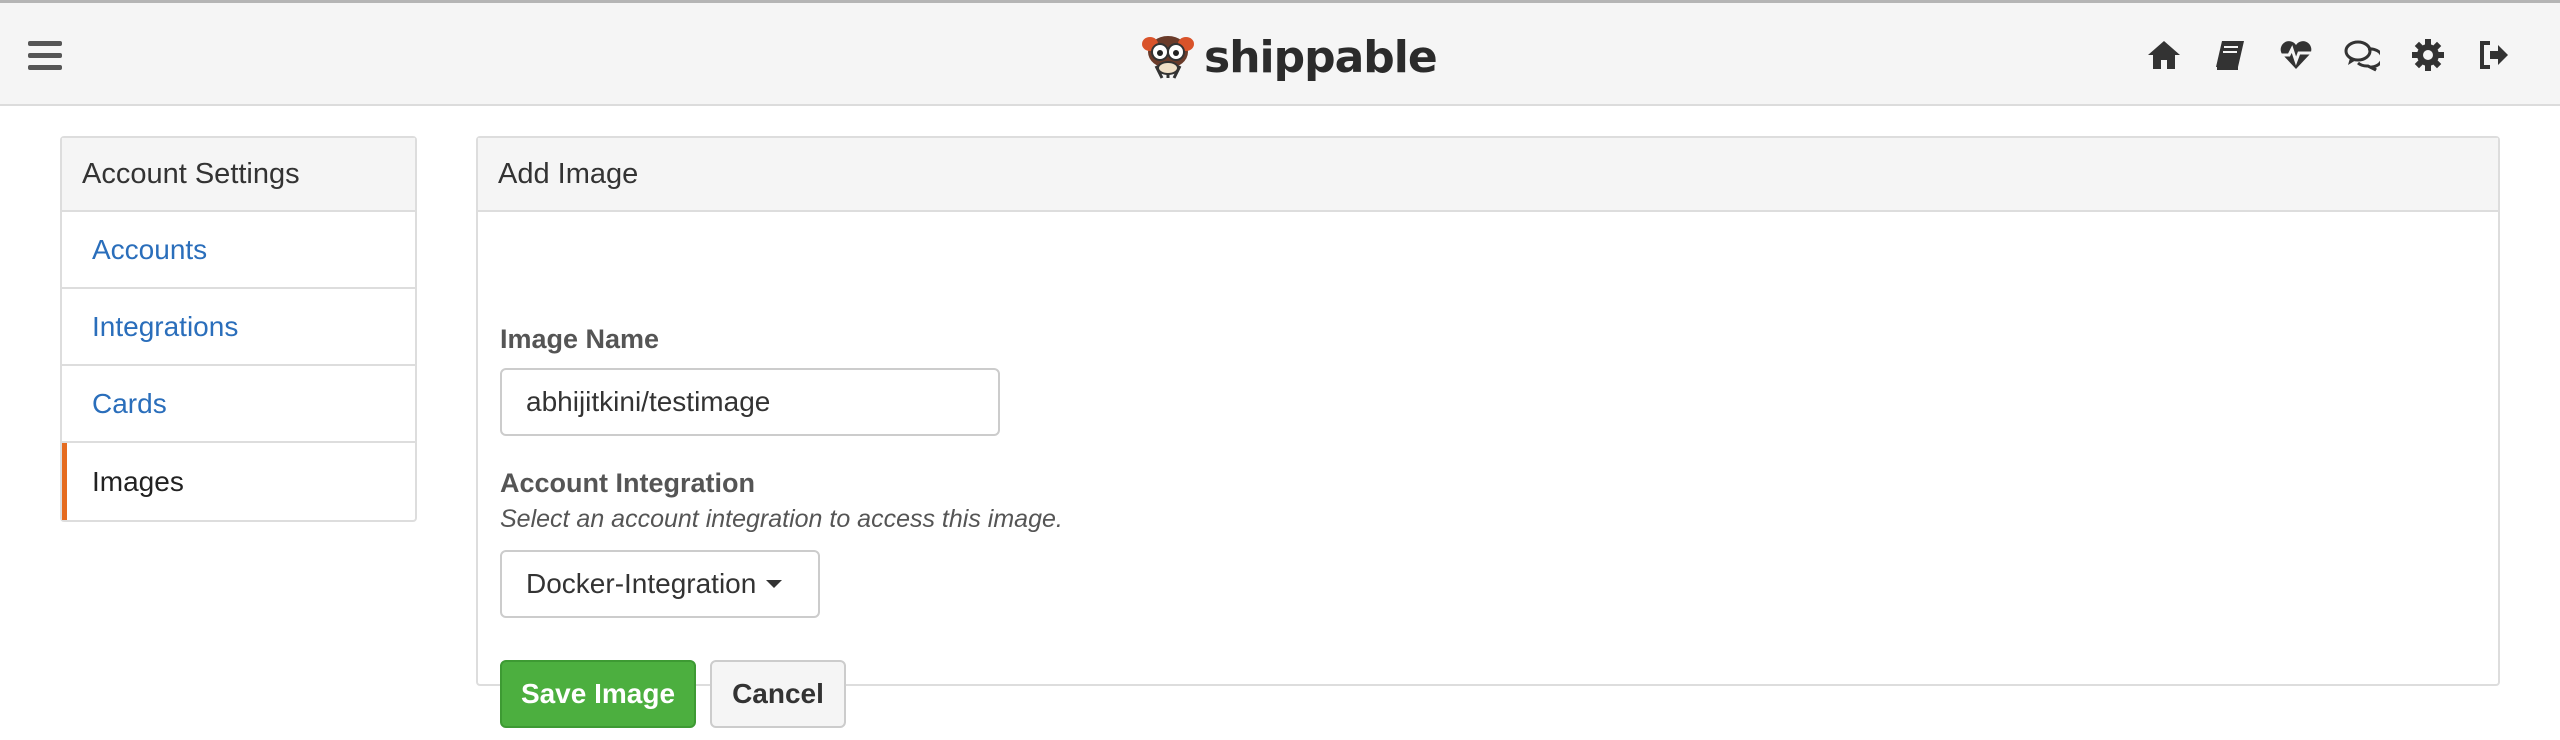  Describe the element at coordinates (750, 402) in the screenshot. I see `image-name-input` at that location.